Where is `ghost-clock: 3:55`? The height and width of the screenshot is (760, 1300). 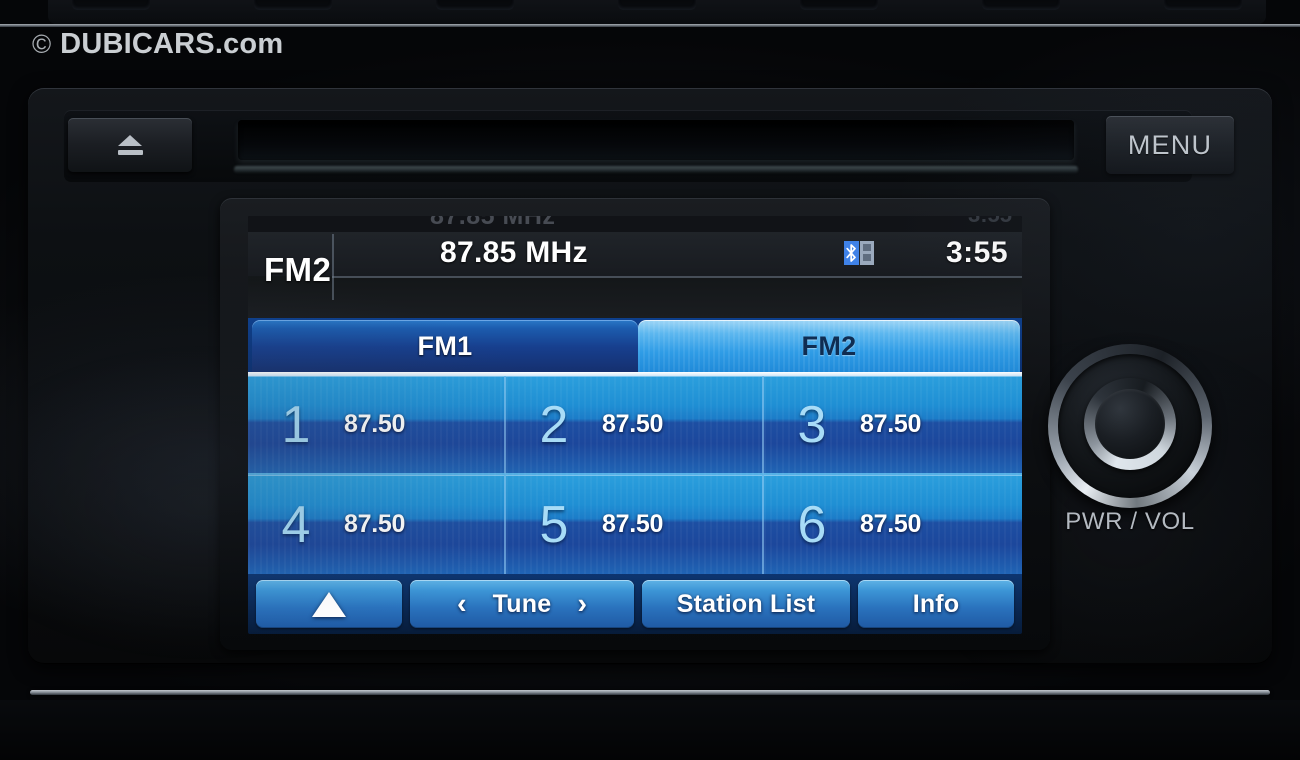
ghost-clock: 3:55 is located at coordinates (990, 222).